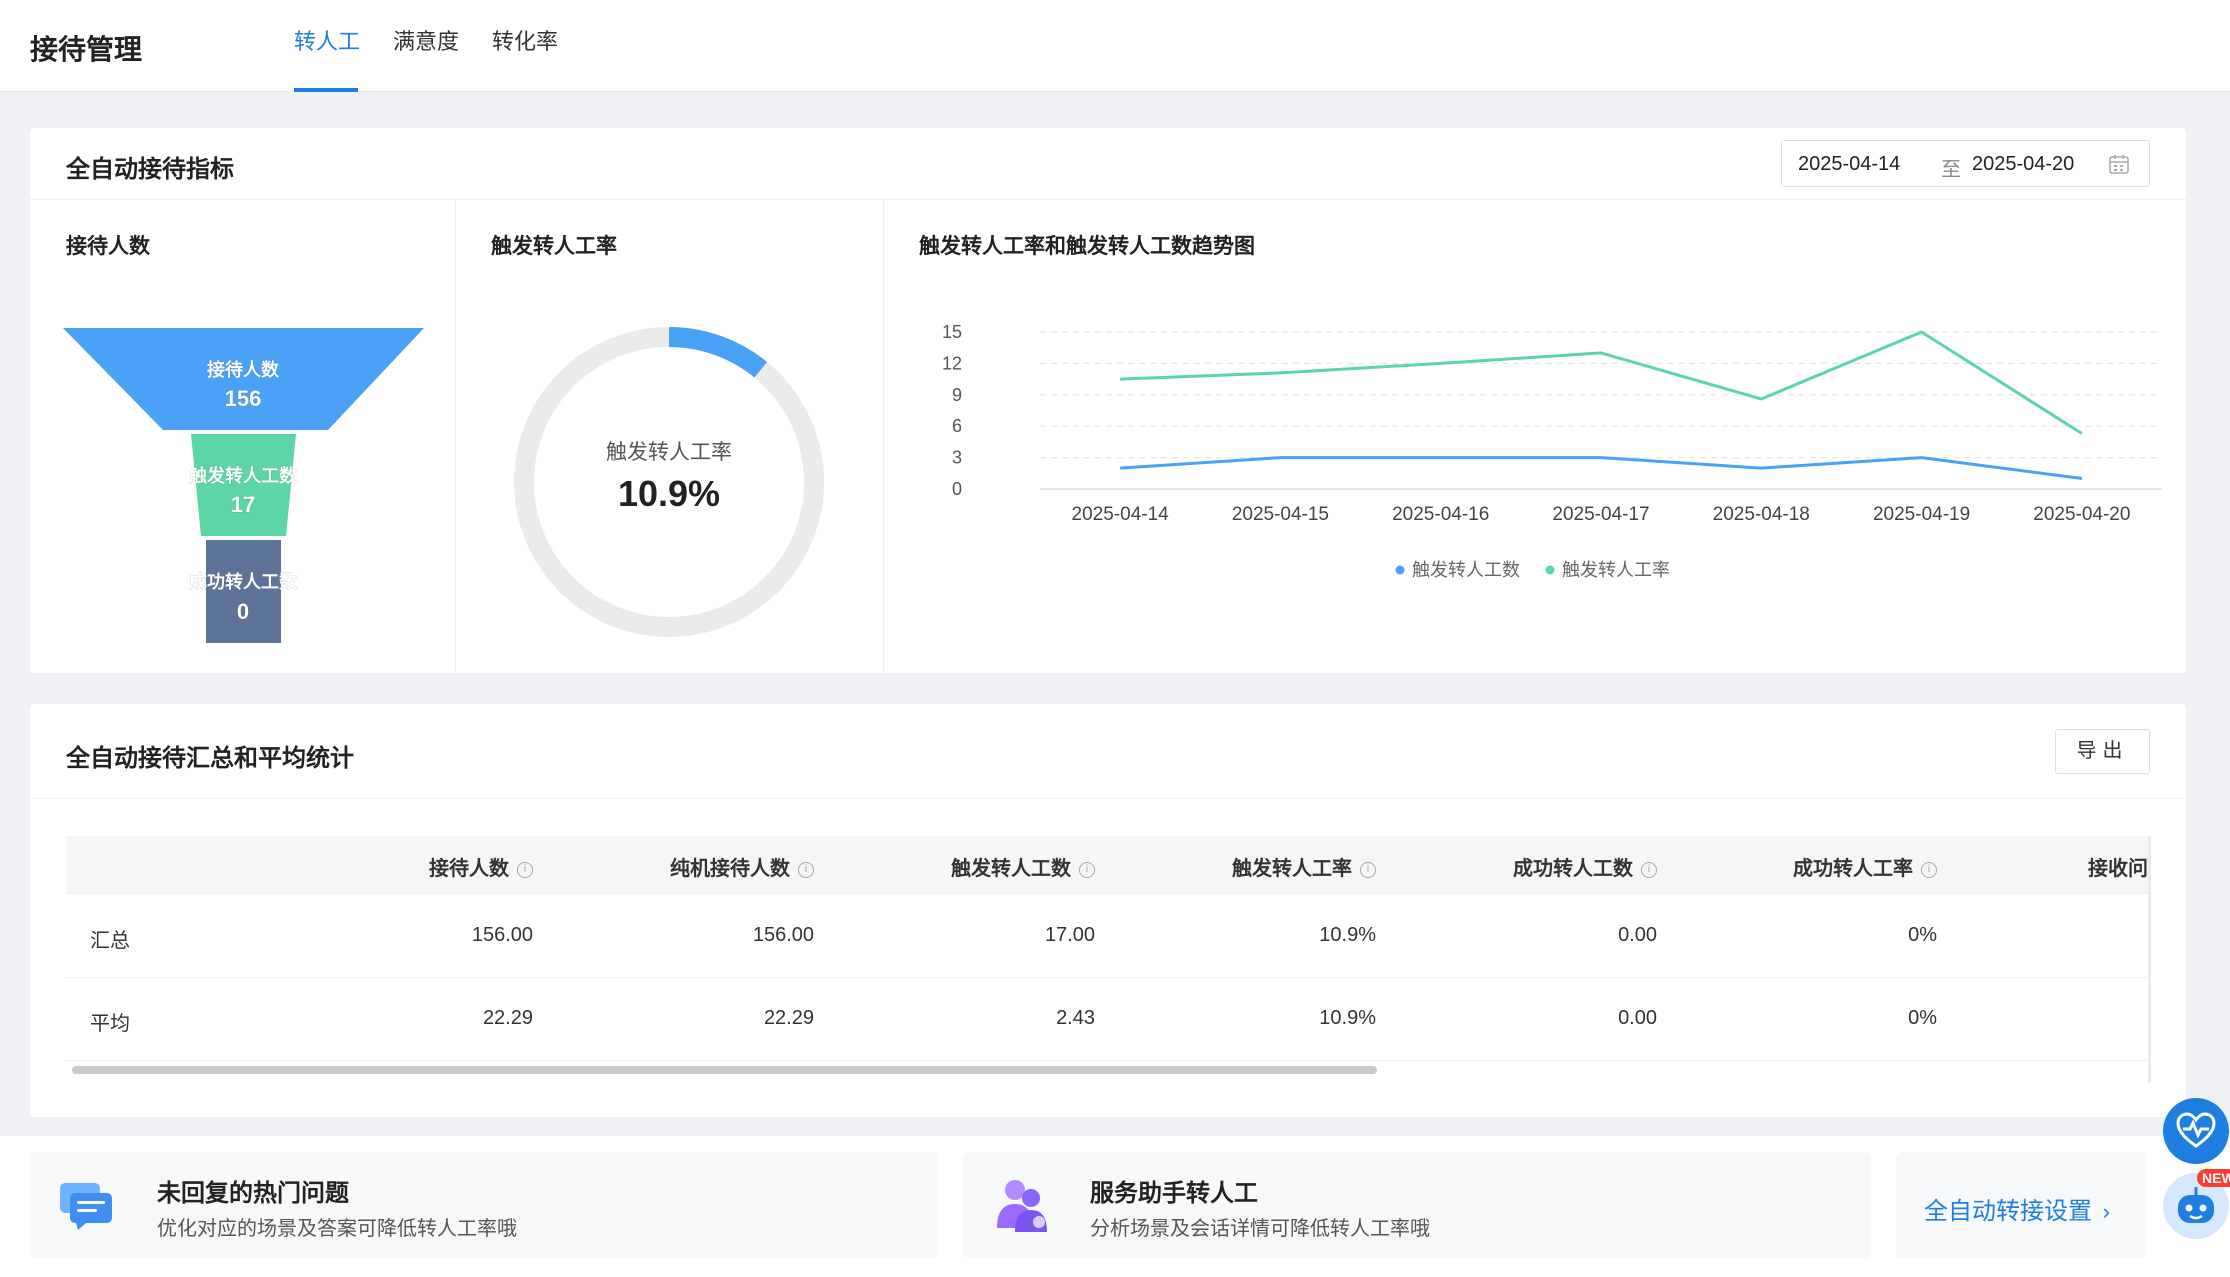 This screenshot has height=1277, width=2230. What do you see at coordinates (1585, 866) in the screenshot?
I see `col-header-success-count: 成功转人工数 i` at bounding box center [1585, 866].